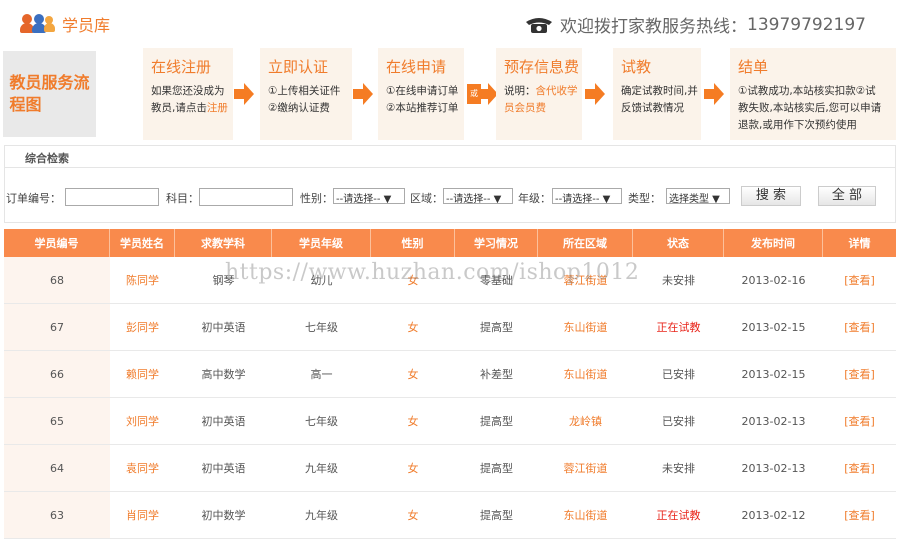 The image size is (900, 542). I want to click on column-header: 学员姓名, so click(142, 243).